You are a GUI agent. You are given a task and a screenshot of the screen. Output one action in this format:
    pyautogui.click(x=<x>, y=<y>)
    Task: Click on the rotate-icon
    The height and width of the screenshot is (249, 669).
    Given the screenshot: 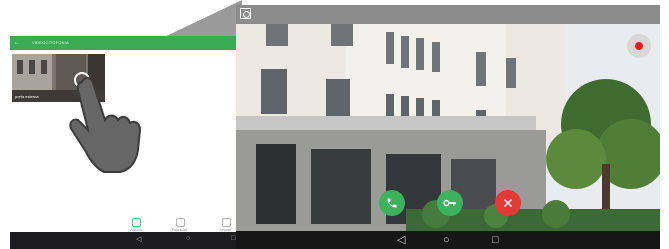 What is the action you would take?
    pyautogui.click(x=245, y=13)
    